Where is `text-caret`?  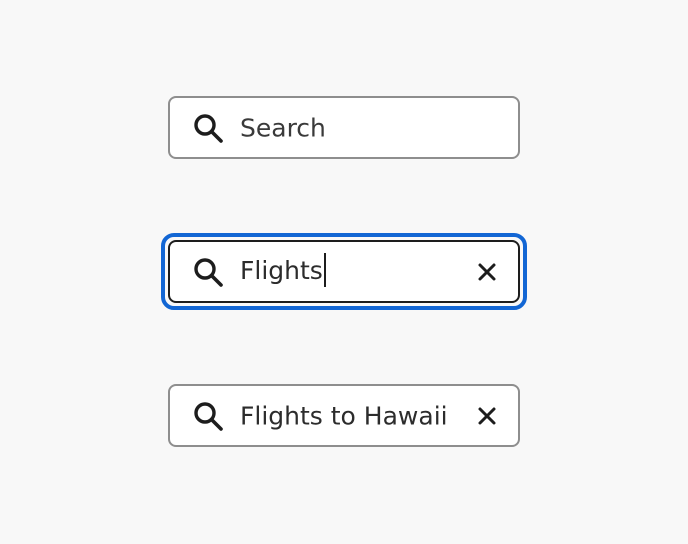 text-caret is located at coordinates (324, 269).